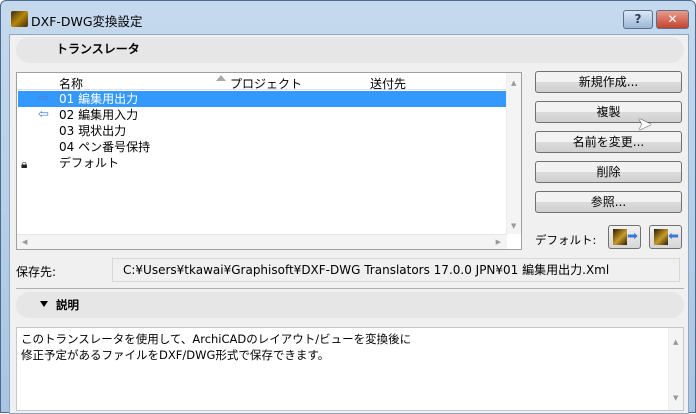 Image resolution: width=696 pixels, height=414 pixels. I want to click on window-title: DXF-DWG変換設定, so click(87, 21).